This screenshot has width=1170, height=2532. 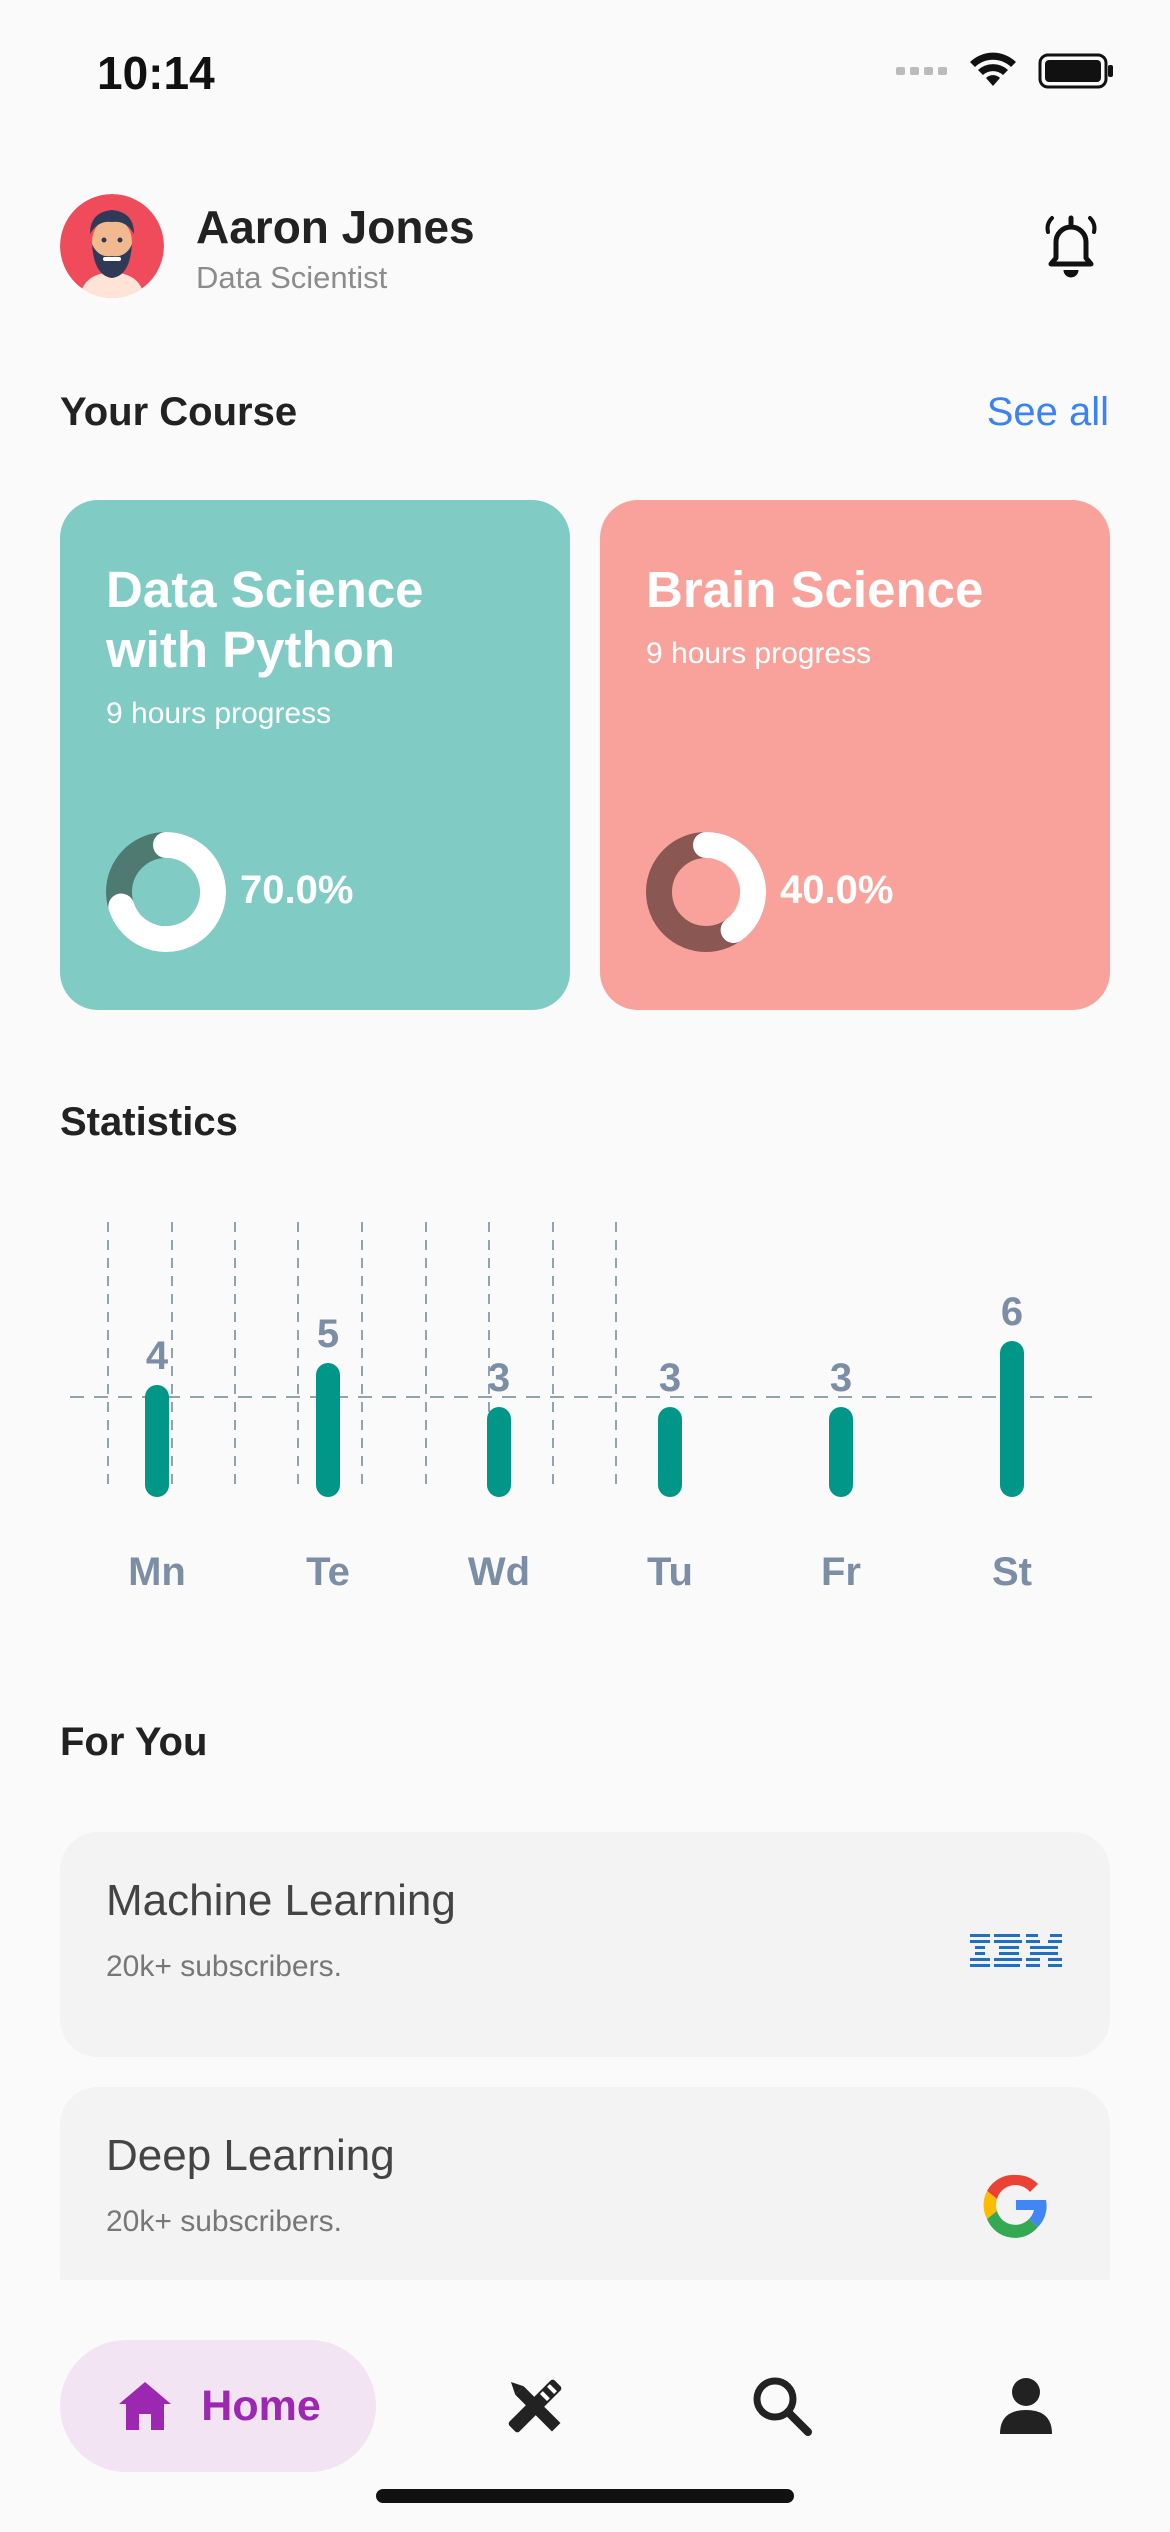 I want to click on course-item-deep-learning: Deep Learning 20k+ subscribers., so click(x=585, y=2199).